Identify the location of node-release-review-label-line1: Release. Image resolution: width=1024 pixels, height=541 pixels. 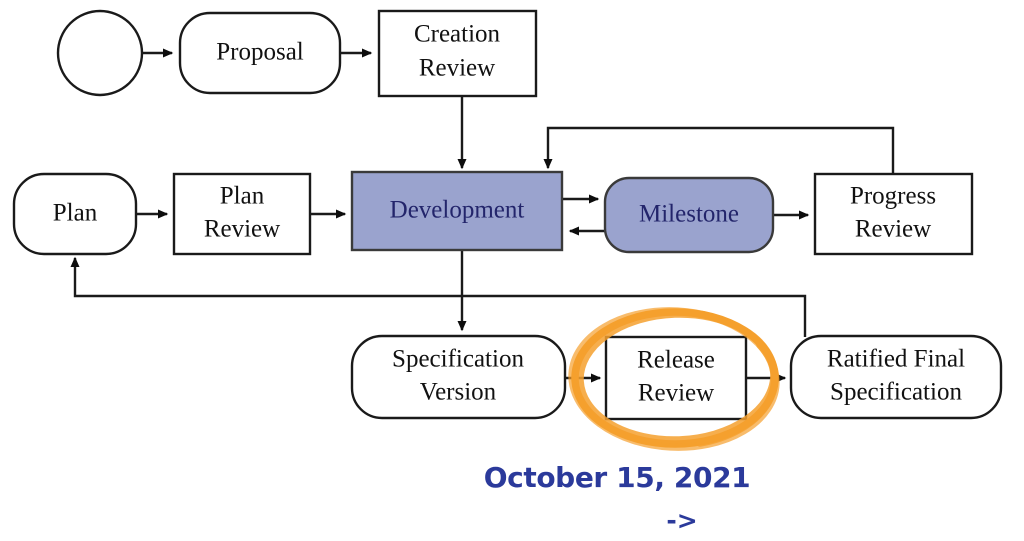
(676, 360).